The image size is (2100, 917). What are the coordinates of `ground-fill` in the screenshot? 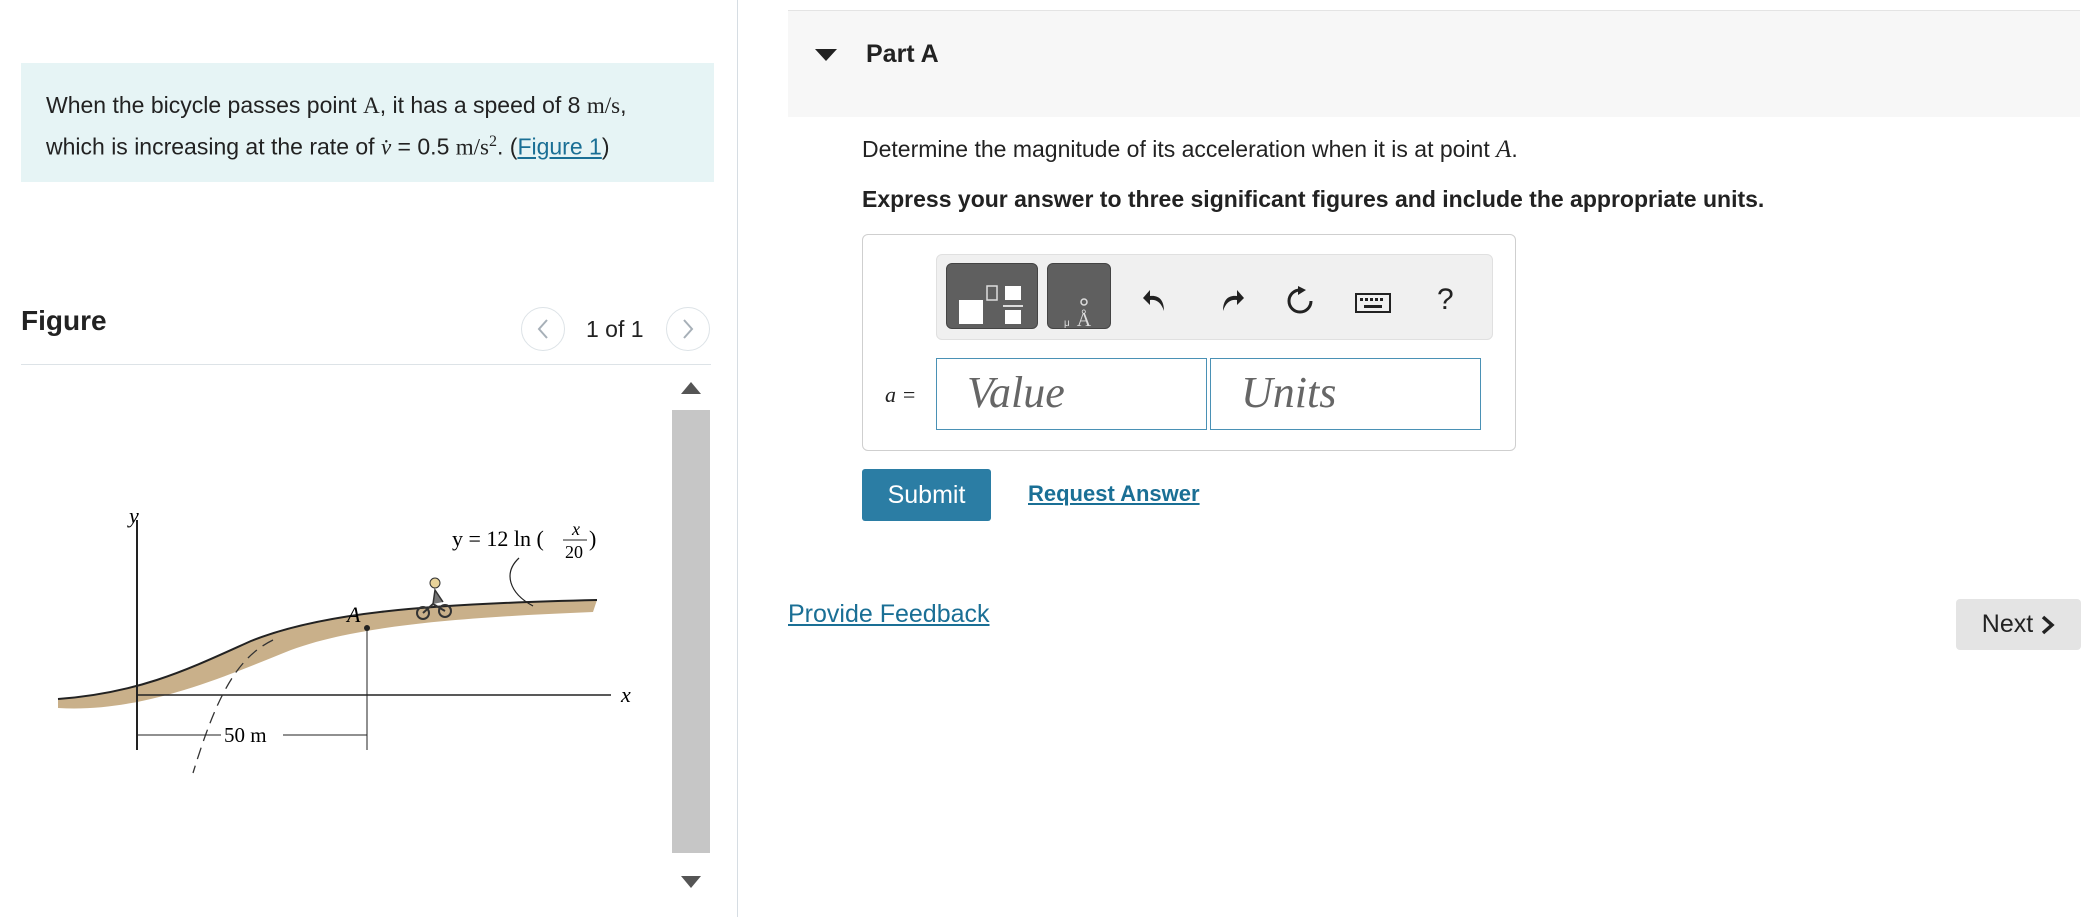 It's located at (327, 654).